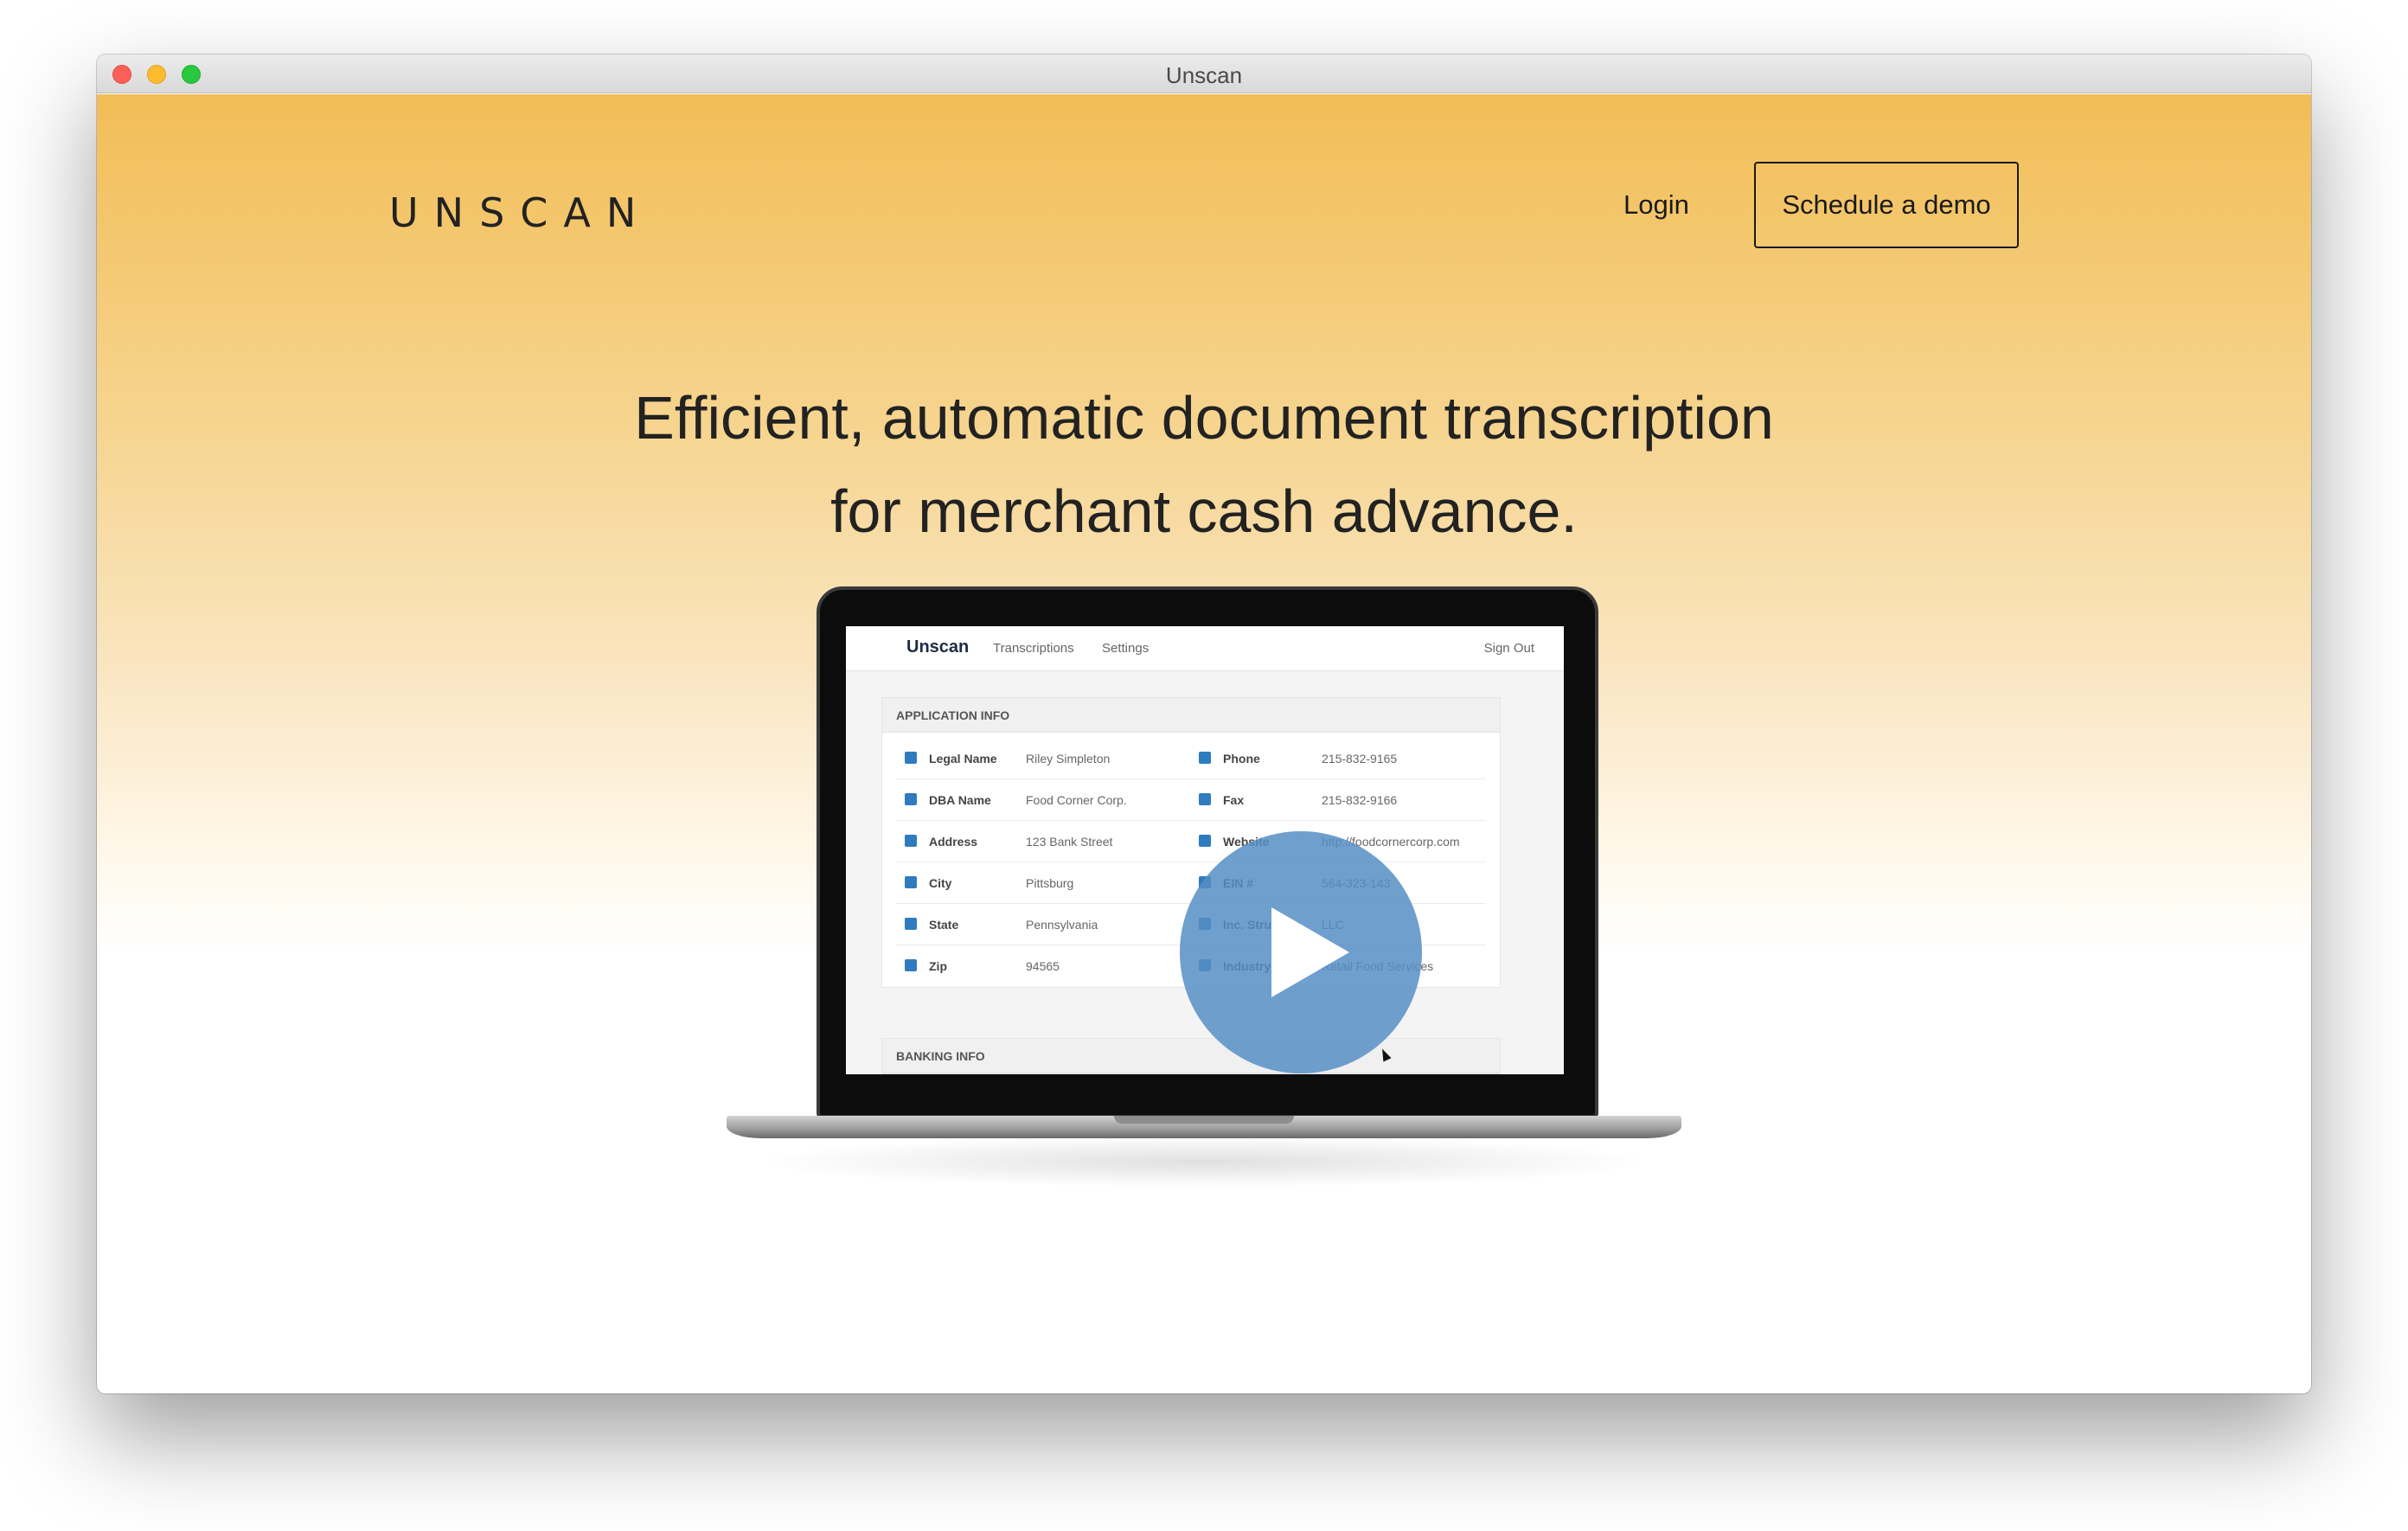  I want to click on laptop-notch, so click(1204, 1120).